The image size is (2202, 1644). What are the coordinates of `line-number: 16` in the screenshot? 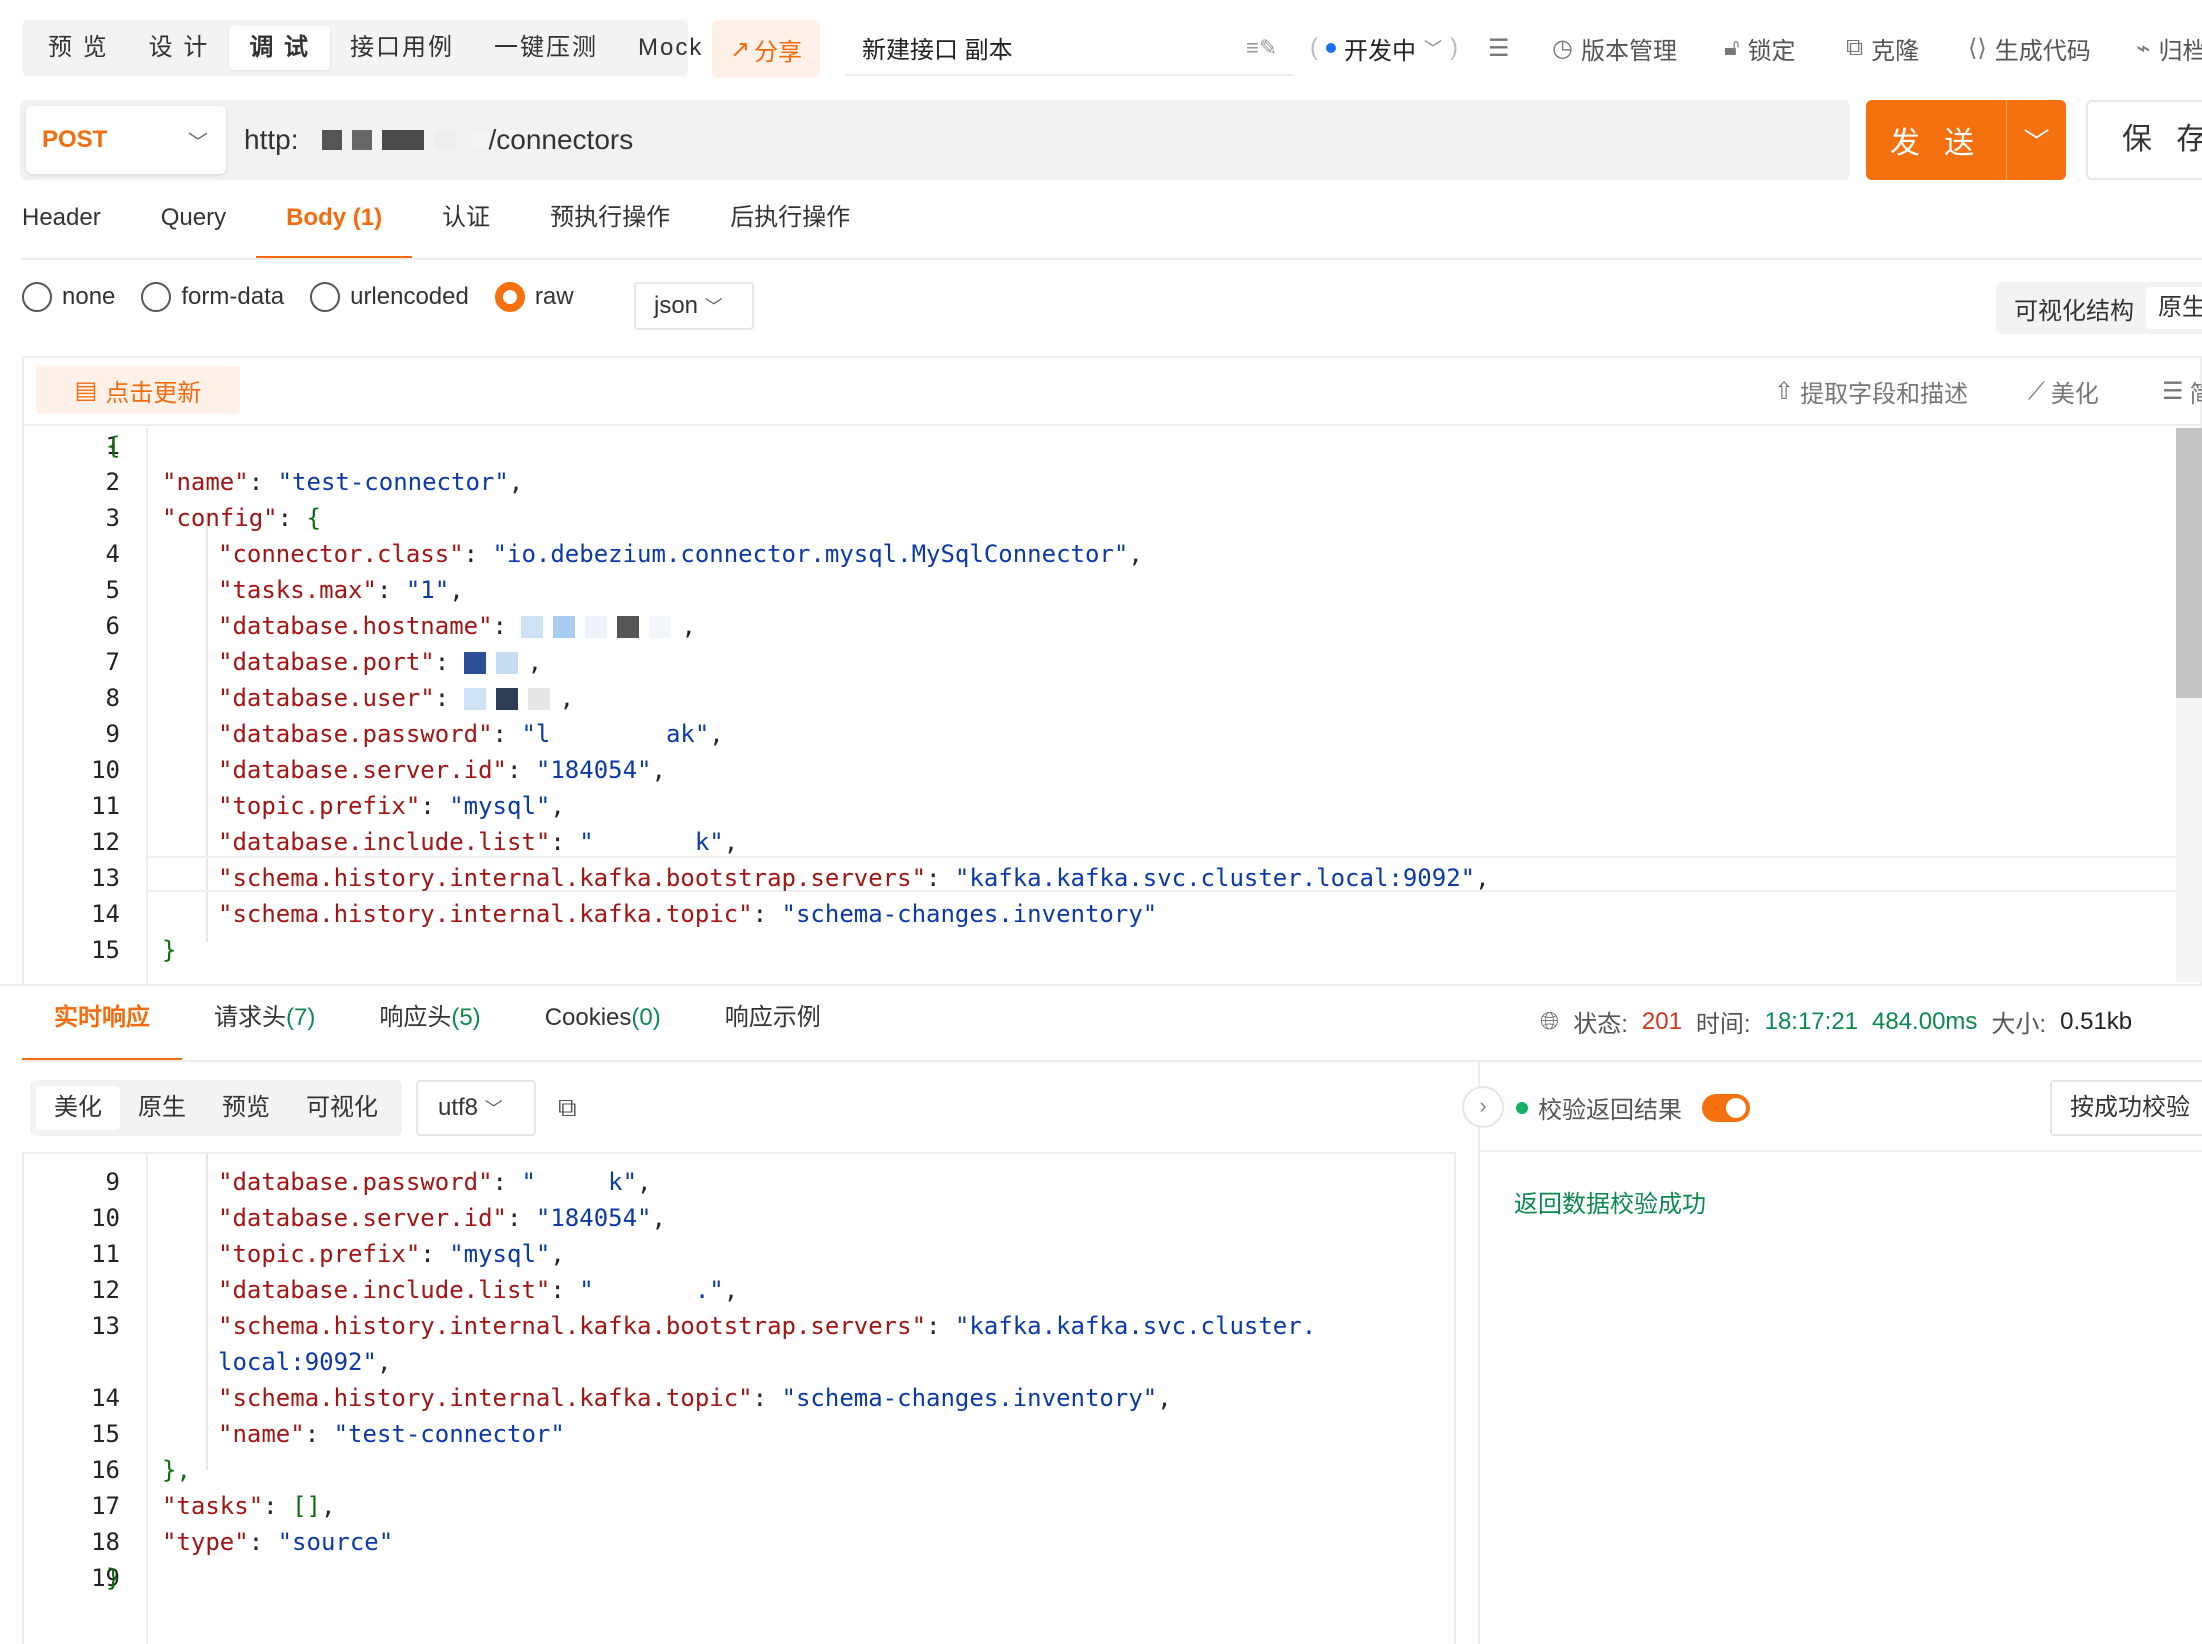 It's located at (105, 1470).